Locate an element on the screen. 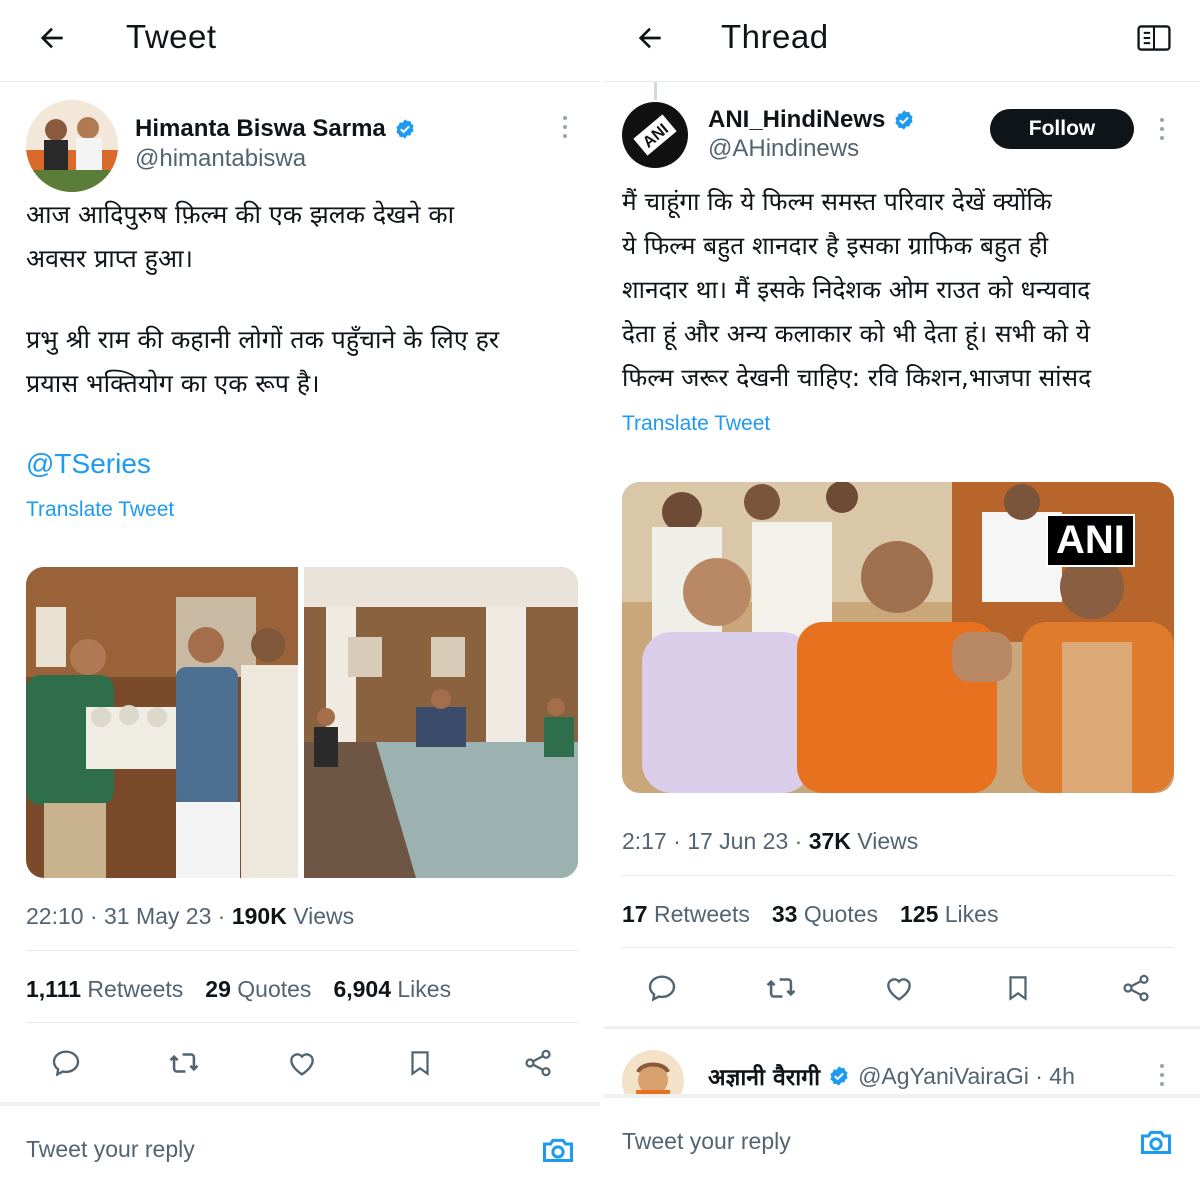 Image resolution: width=1200 pixels, height=1200 pixels. author-name: Himanta Biswa Sarma is located at coordinates (260, 129).